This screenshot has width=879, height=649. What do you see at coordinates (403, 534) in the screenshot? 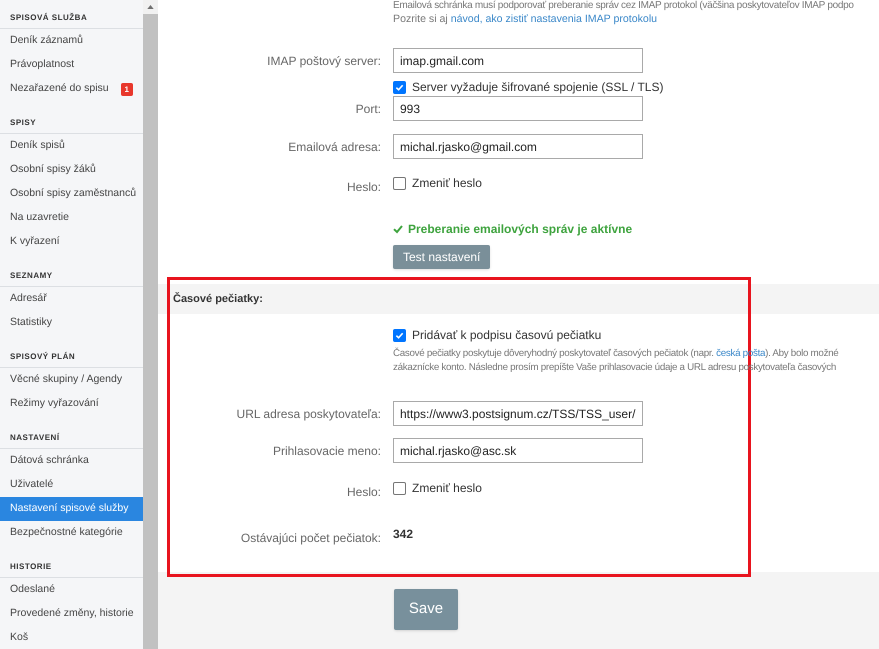
I see `stamp-count: 342` at bounding box center [403, 534].